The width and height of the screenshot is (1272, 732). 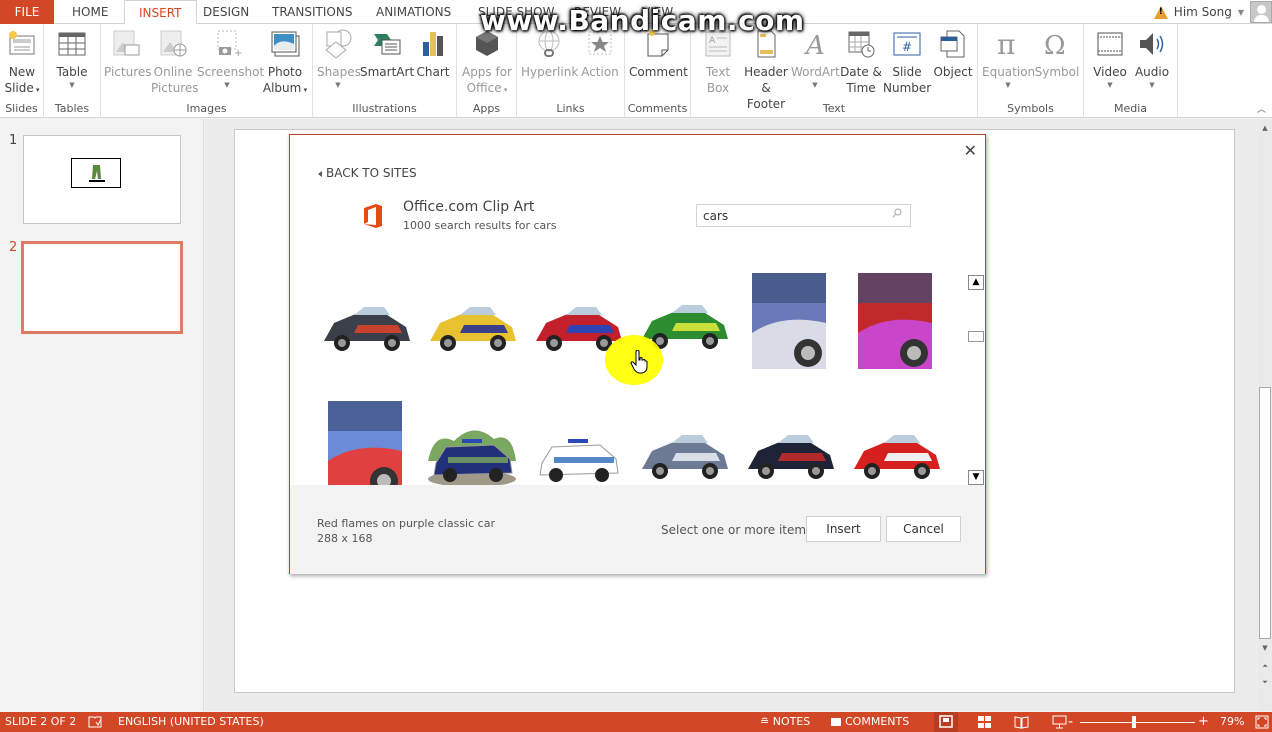 What do you see at coordinates (953, 54) in the screenshot?
I see `object-button: Object` at bounding box center [953, 54].